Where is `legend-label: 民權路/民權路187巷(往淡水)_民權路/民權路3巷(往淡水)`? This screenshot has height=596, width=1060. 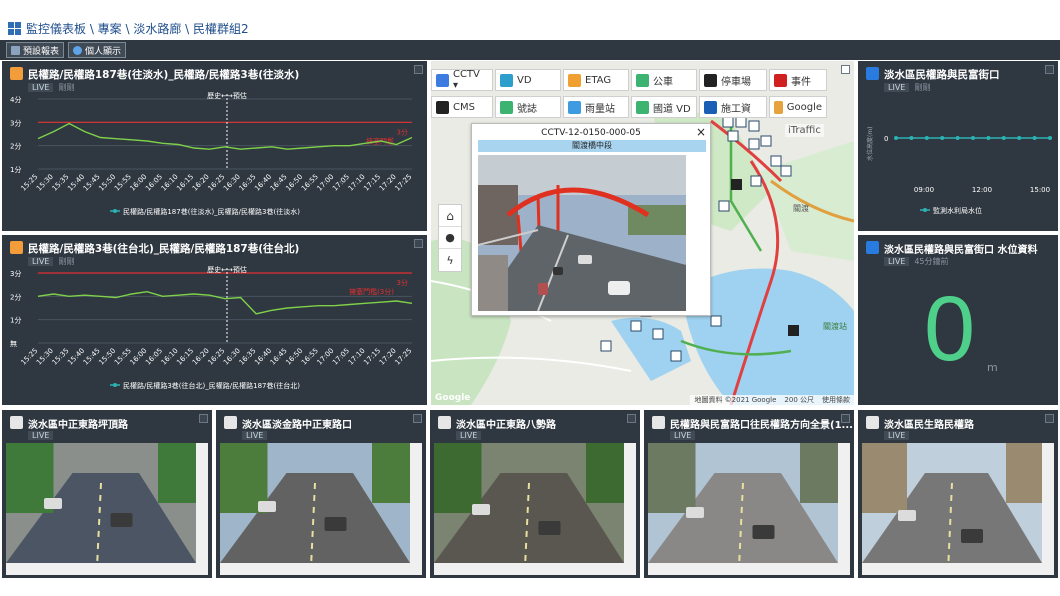
legend-label: 民權路/民權路187巷(往淡水)_民權路/民權路3巷(往淡水) is located at coordinates (211, 211).